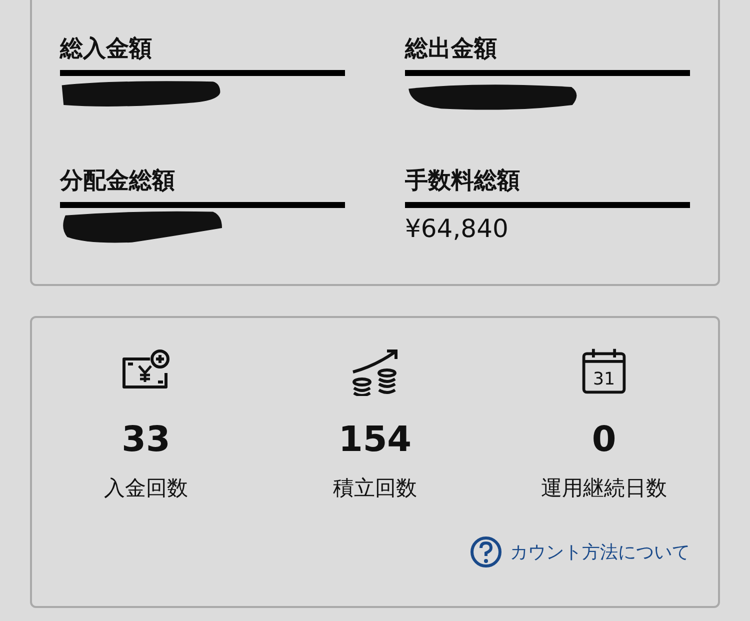 Image resolution: width=750 pixels, height=621 pixels. I want to click on help-icon, so click(486, 552).